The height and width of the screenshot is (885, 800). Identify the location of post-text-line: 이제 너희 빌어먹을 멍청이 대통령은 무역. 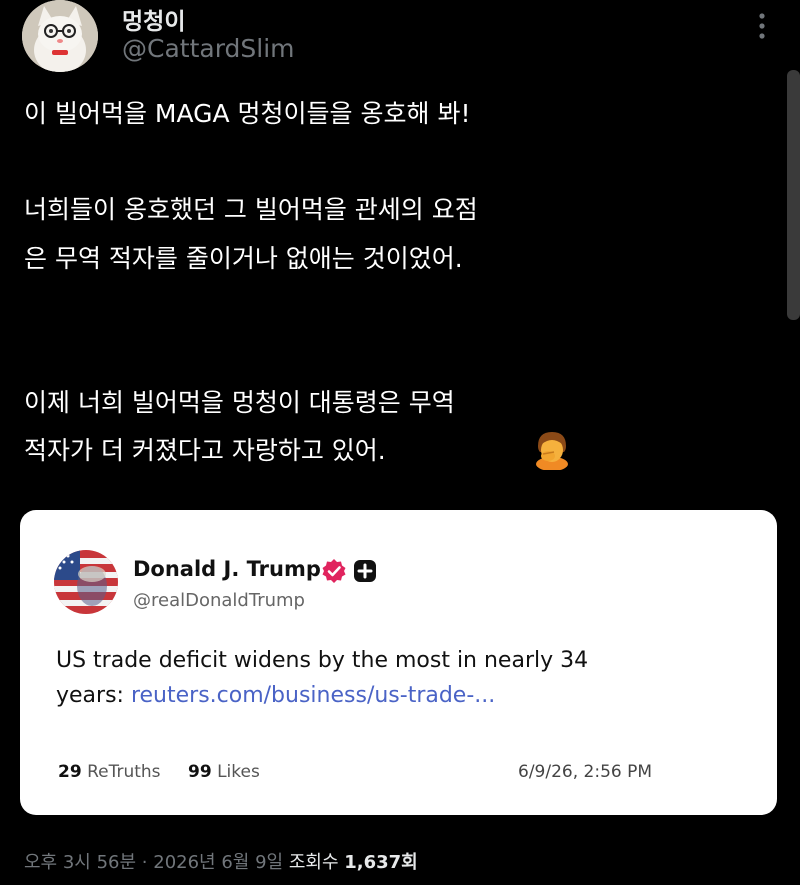
(239, 402).